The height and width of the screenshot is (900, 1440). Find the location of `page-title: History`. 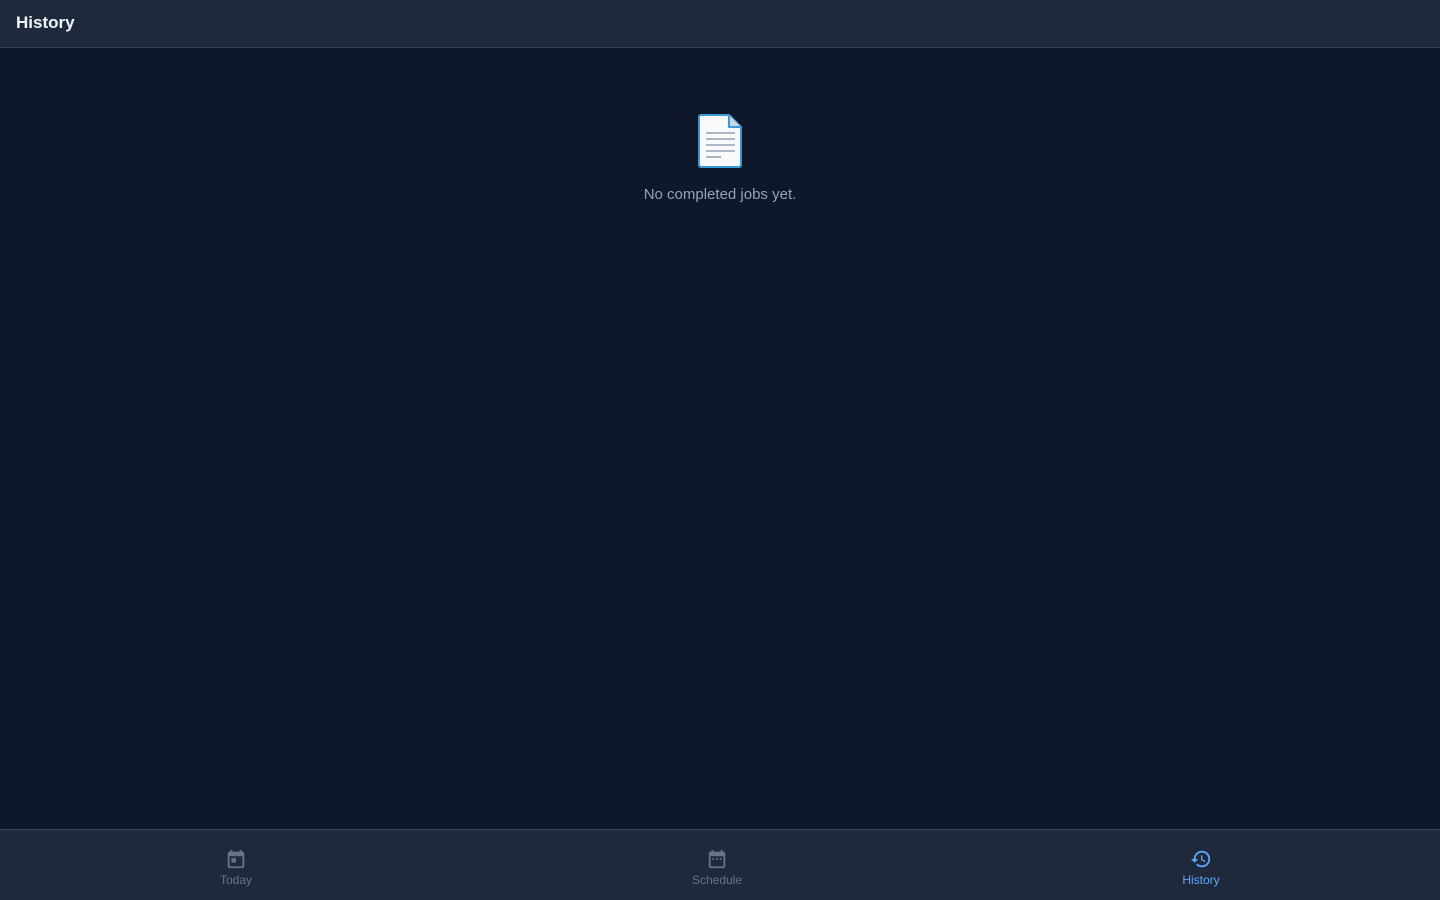

page-title: History is located at coordinates (45, 22).